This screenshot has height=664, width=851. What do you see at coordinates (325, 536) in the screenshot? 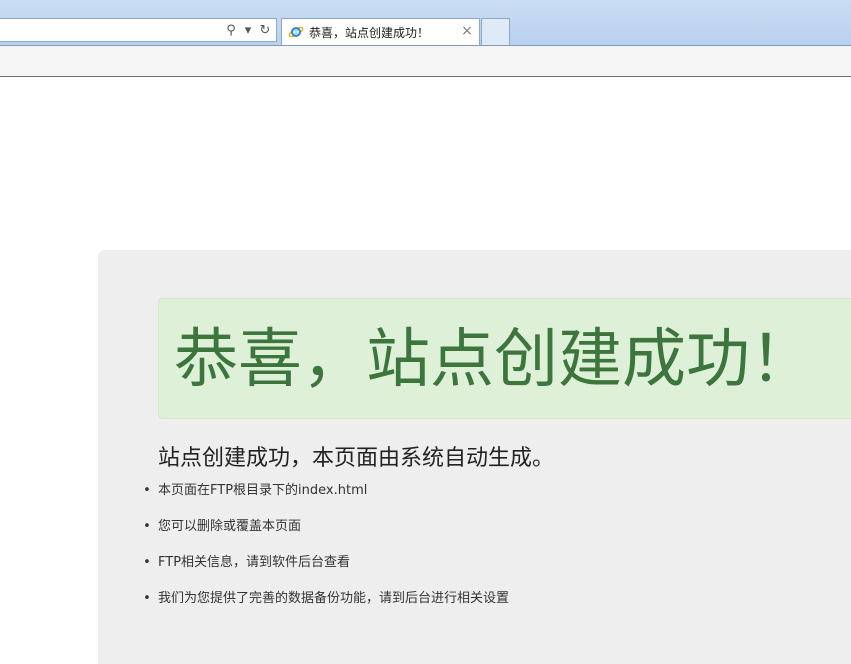
I see `list-item: • 您可以删除或覆盖本页面` at bounding box center [325, 536].